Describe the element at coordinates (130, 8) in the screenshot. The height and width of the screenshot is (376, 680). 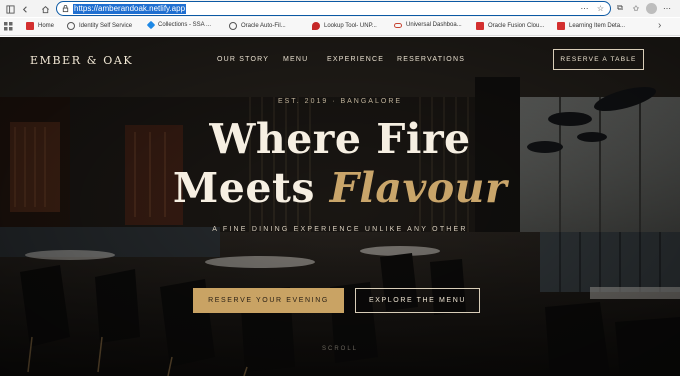
I see `url-text: https://amberandoak.netlify.app` at that location.